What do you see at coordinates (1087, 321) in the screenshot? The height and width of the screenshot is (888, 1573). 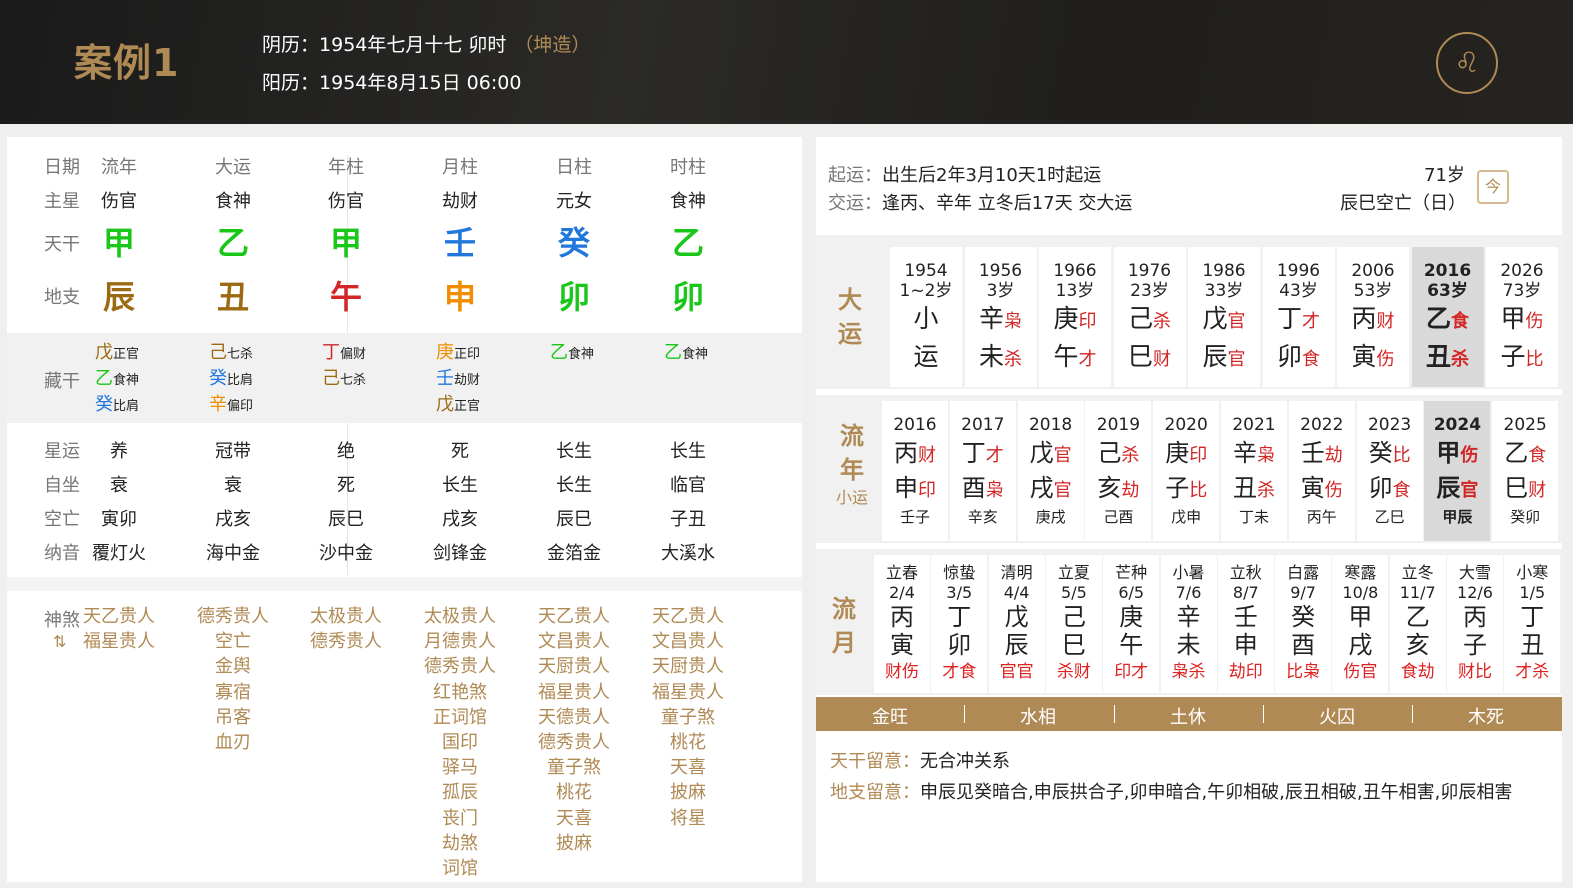 I see `dayun-stem-god: 印` at bounding box center [1087, 321].